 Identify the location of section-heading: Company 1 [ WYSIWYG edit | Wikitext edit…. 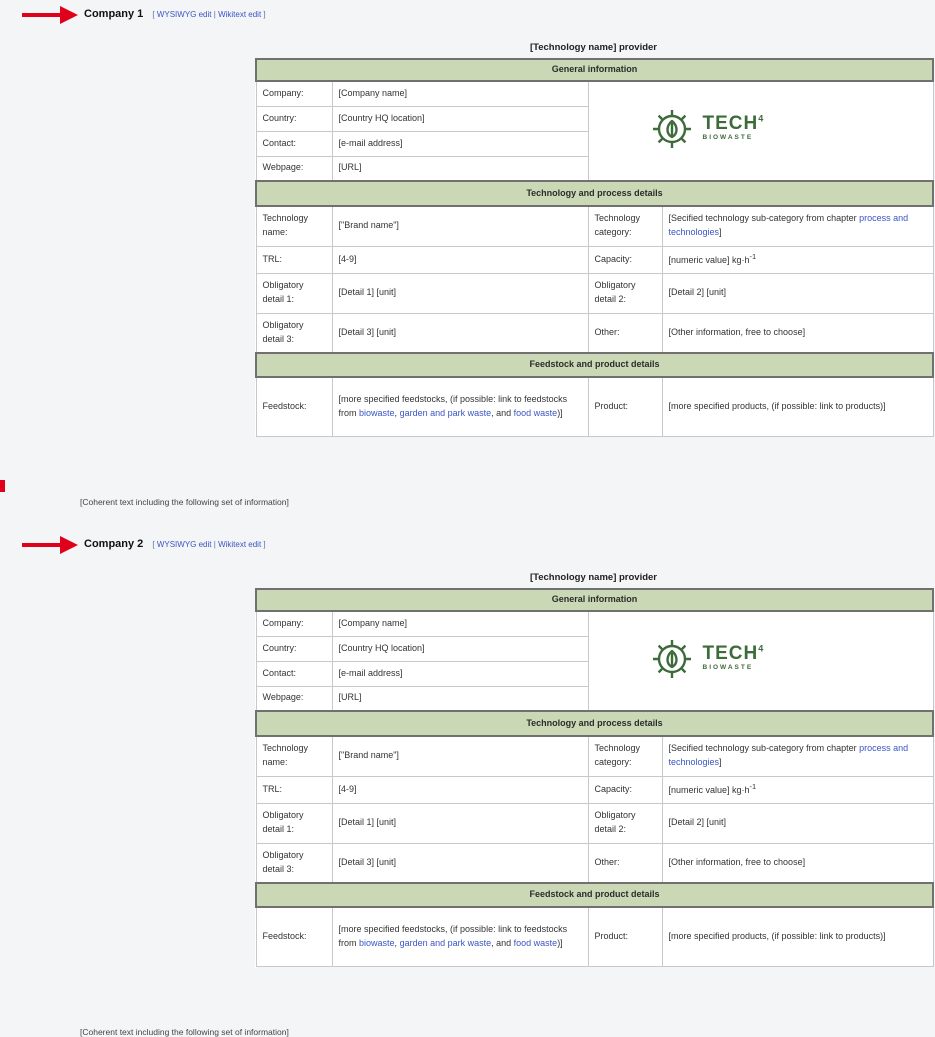
(175, 14).